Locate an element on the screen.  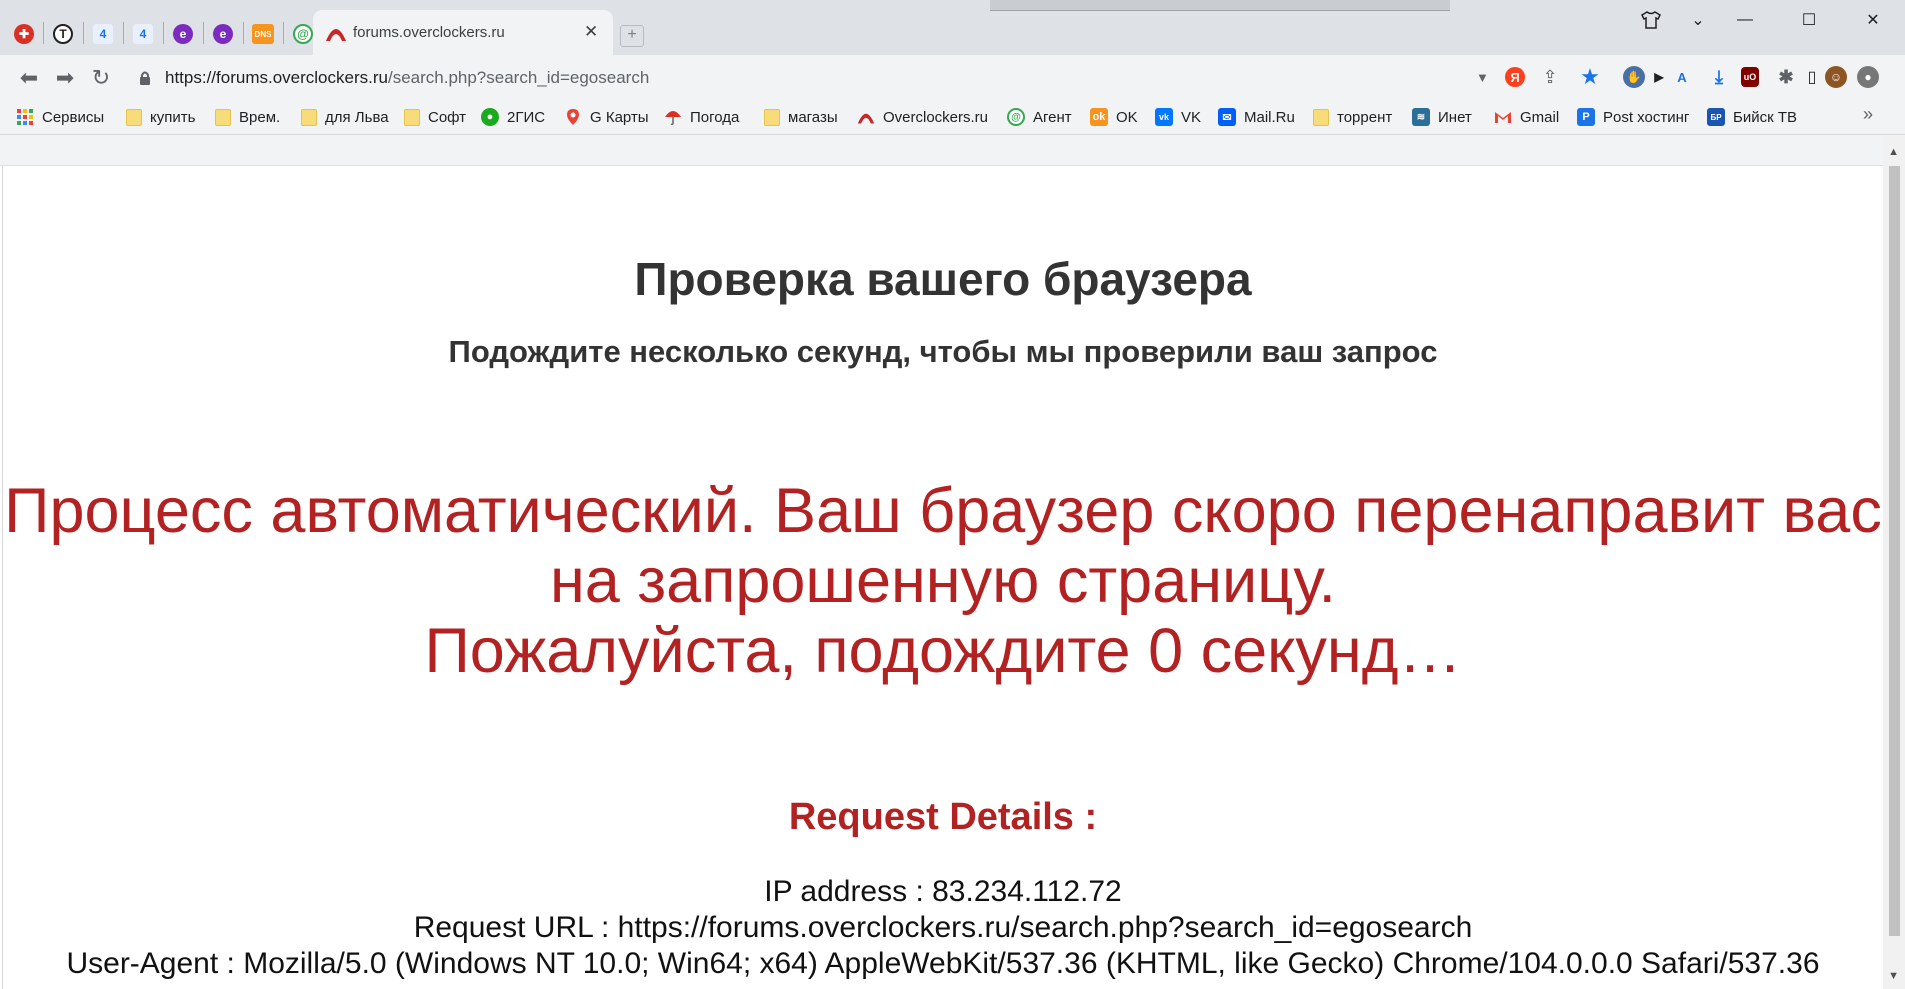
page-title: Проверка вашего браузера is located at coordinates (943, 279).